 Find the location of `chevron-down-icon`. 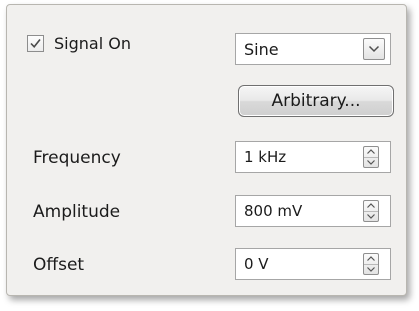

chevron-down-icon is located at coordinates (374, 49).